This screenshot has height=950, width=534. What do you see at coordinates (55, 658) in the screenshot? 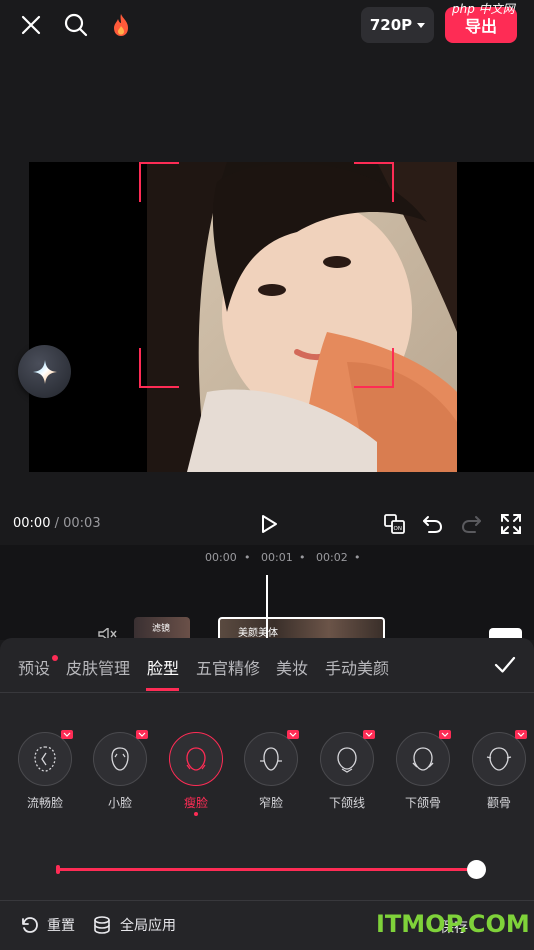
I see `new-badge-dot` at bounding box center [55, 658].